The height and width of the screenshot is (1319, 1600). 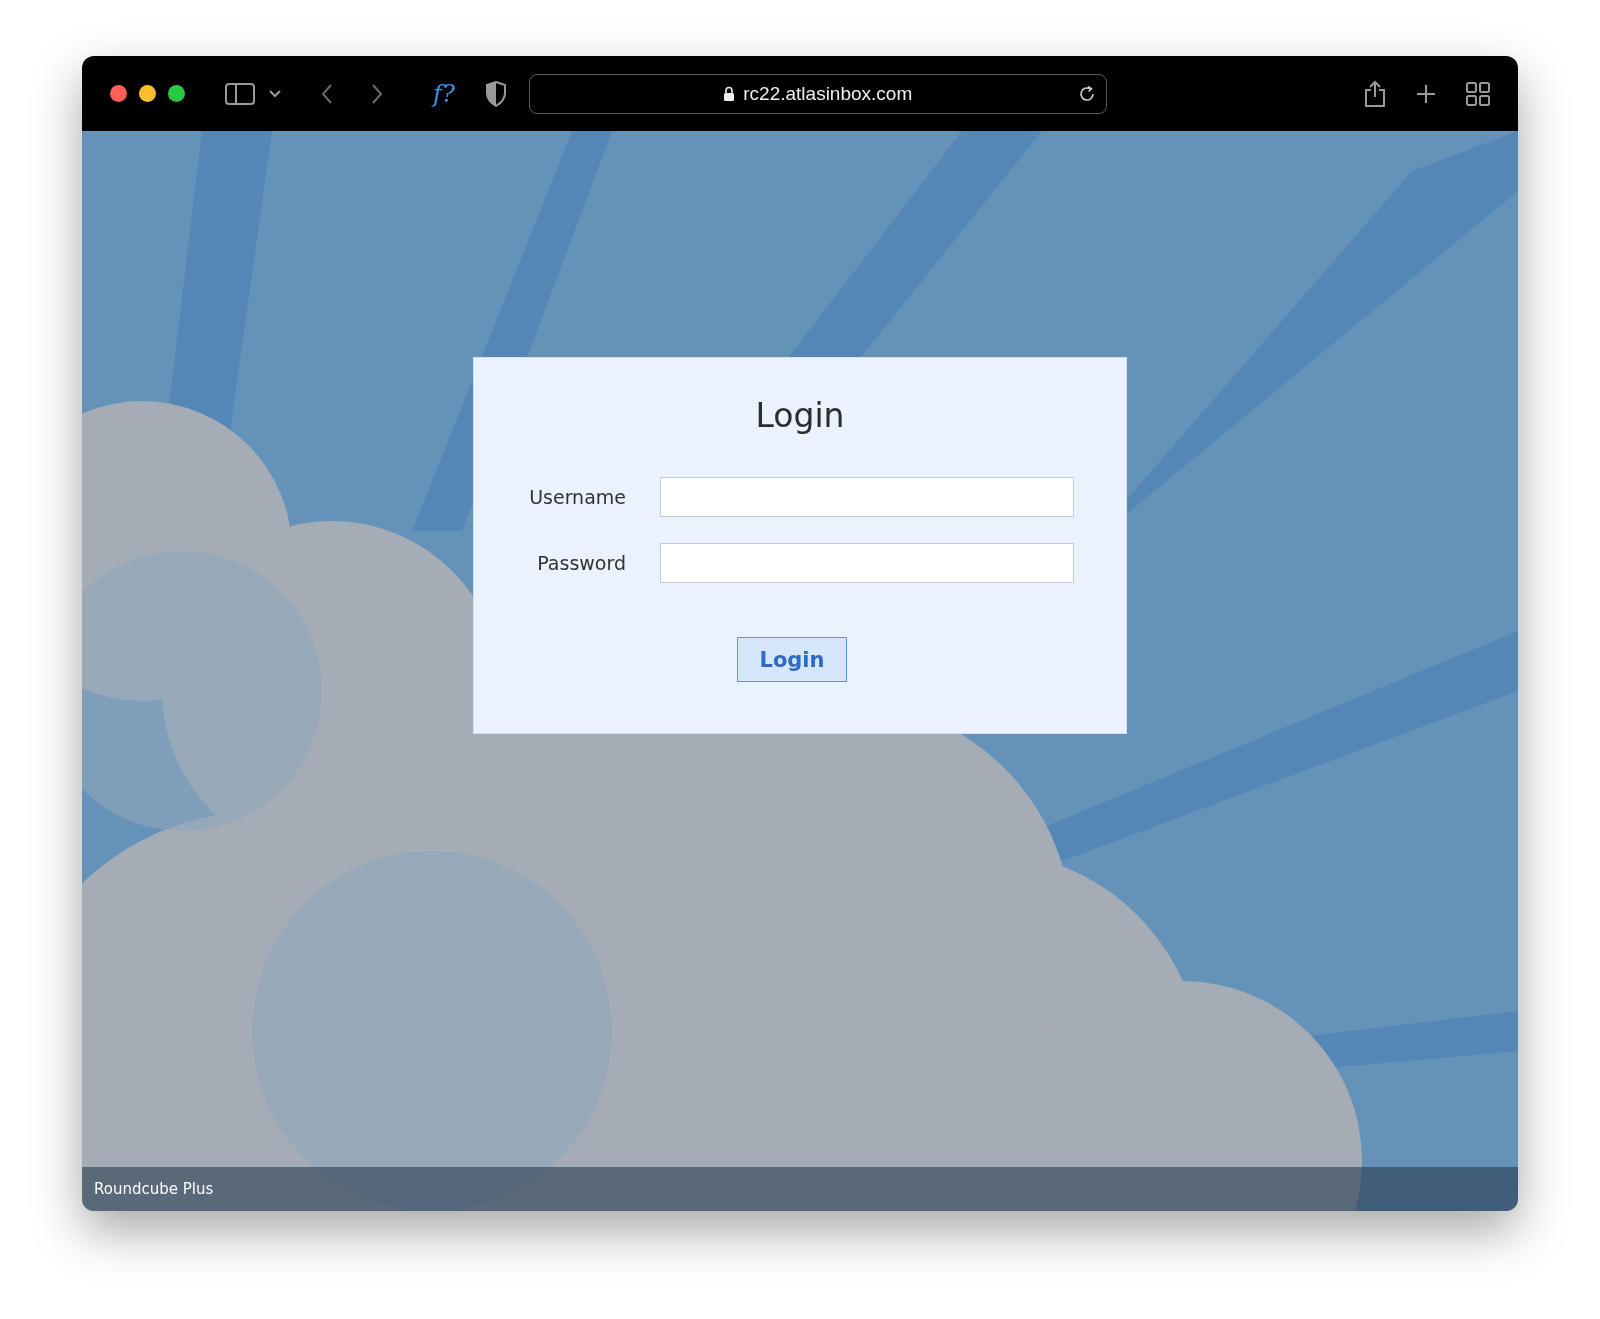 I want to click on footer-text: Roundcube Plus, so click(x=154, y=1189).